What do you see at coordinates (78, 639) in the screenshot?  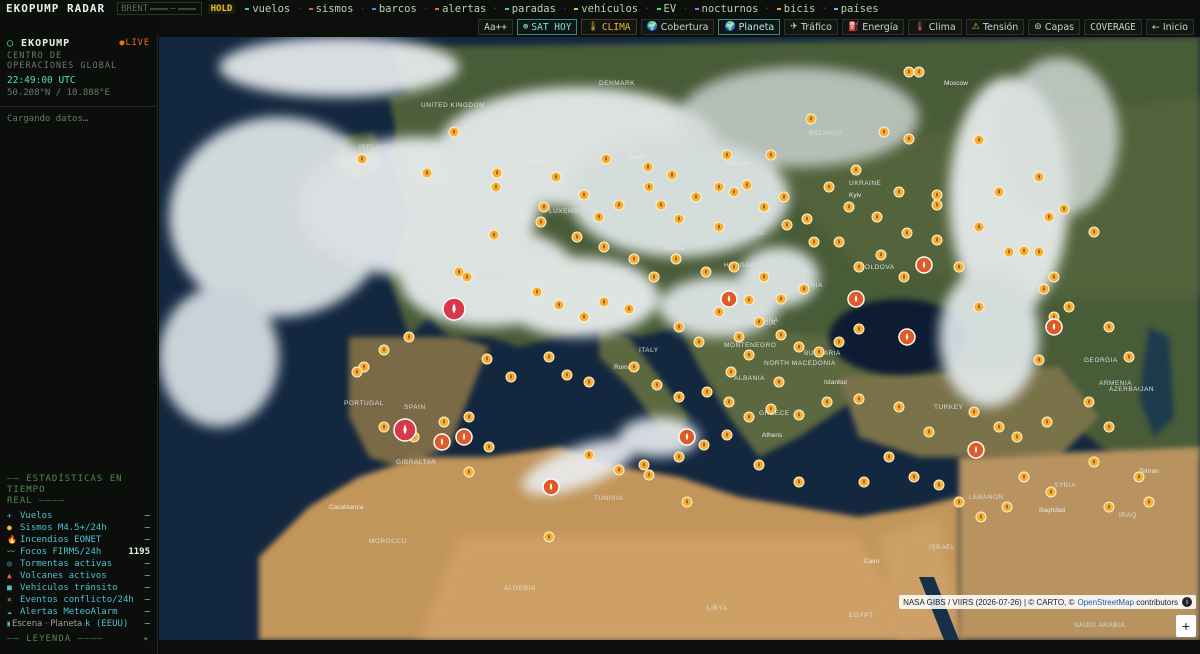 I see `legend-toggle: —— LEYENDA ———— ▸` at bounding box center [78, 639].